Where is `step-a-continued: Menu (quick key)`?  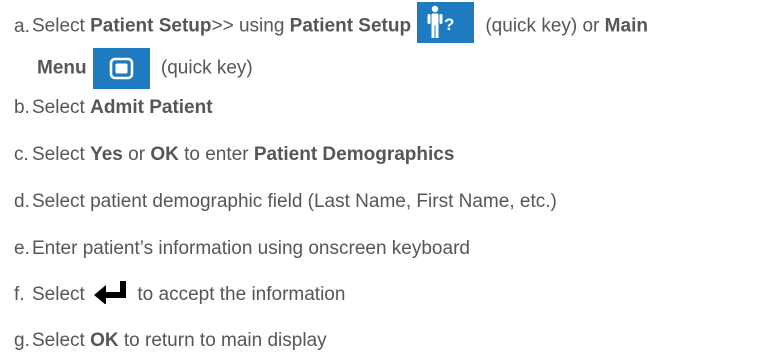
step-a-continued: Menu (quick key) is located at coordinates (145, 68).